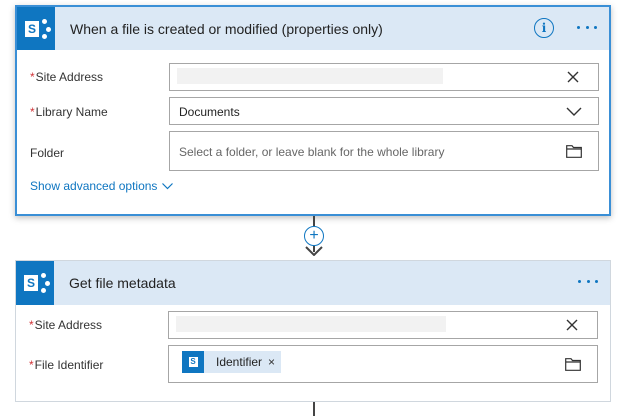 The image size is (628, 416). I want to click on file-identifier-label: *File Identifier, so click(66, 365).